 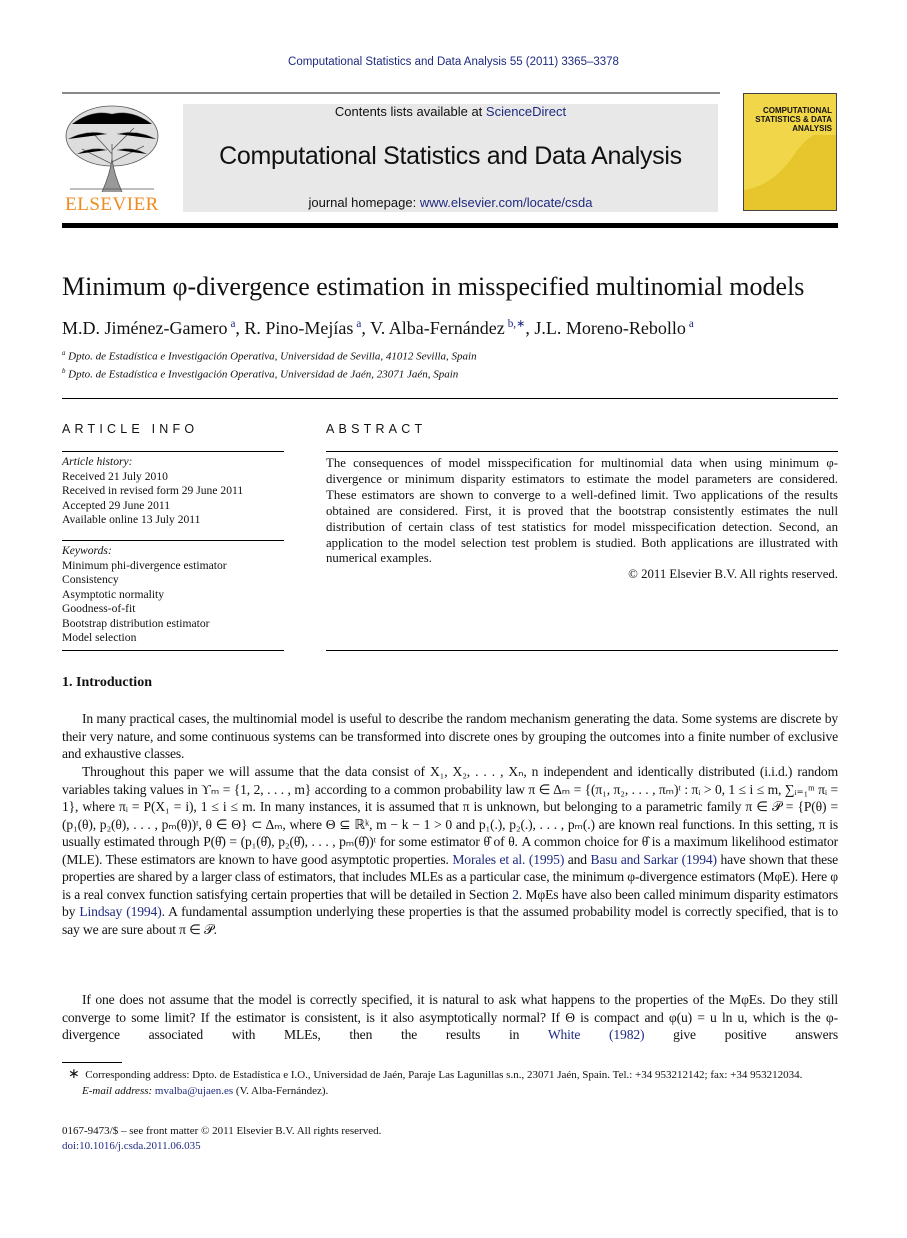 What do you see at coordinates (515, 894) in the screenshot?
I see `citation-link: 2` at bounding box center [515, 894].